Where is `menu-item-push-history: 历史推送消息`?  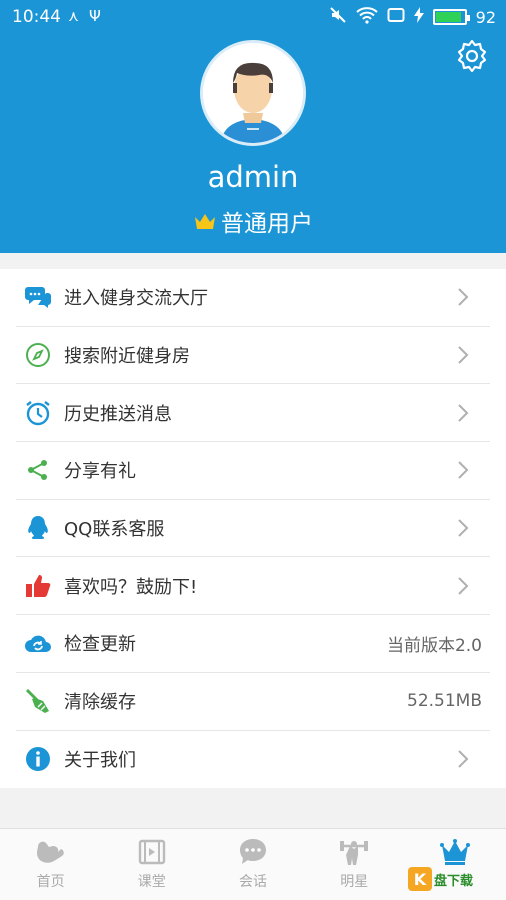
menu-item-push-history: 历史推送消息 is located at coordinates (253, 413).